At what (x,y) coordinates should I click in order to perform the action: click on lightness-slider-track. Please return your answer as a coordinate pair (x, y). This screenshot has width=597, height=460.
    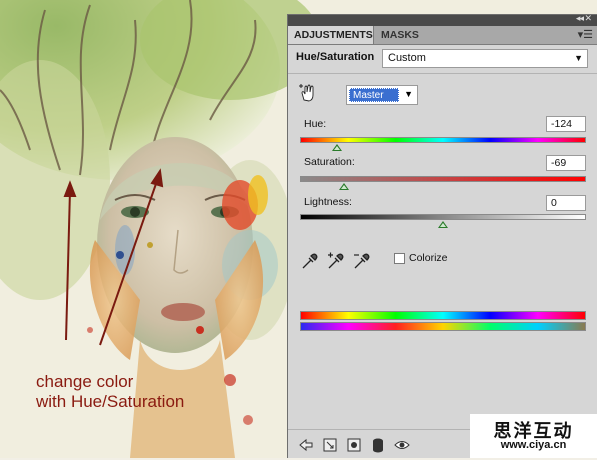
    Looking at the image, I should click on (443, 217).